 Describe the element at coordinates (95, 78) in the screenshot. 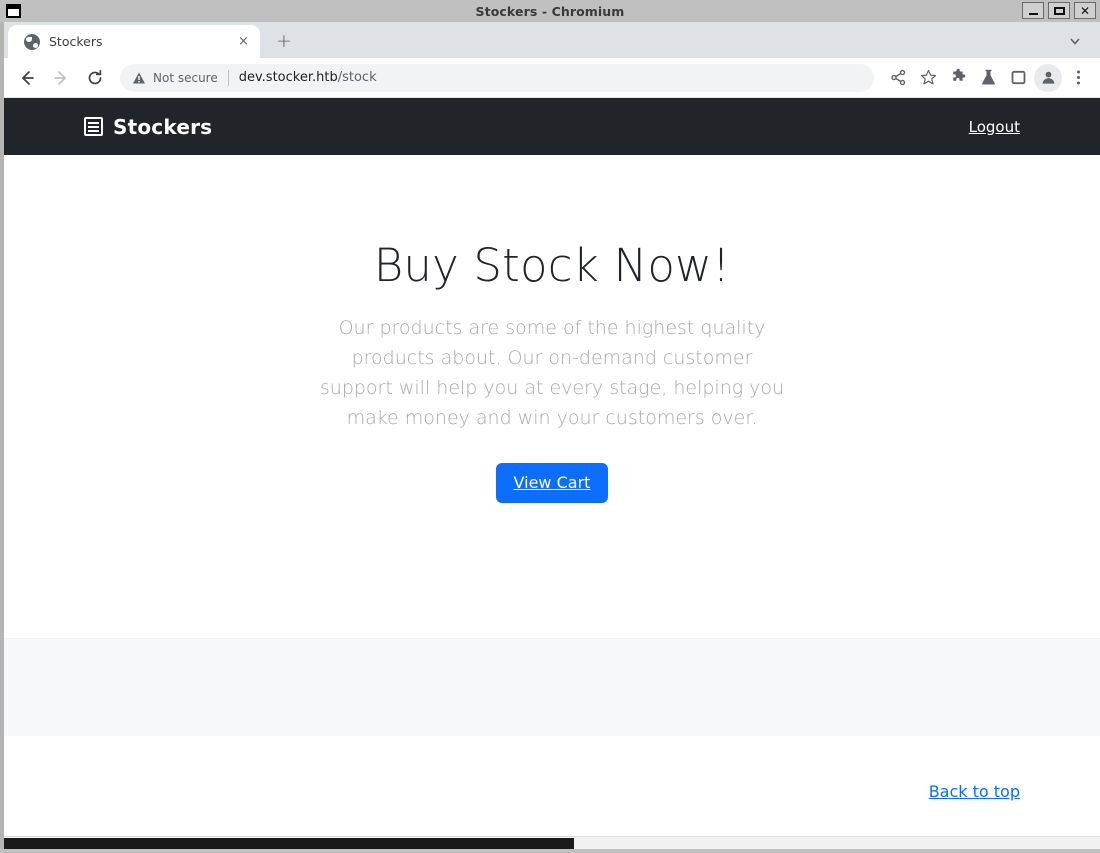

I see `reload-icon` at that location.